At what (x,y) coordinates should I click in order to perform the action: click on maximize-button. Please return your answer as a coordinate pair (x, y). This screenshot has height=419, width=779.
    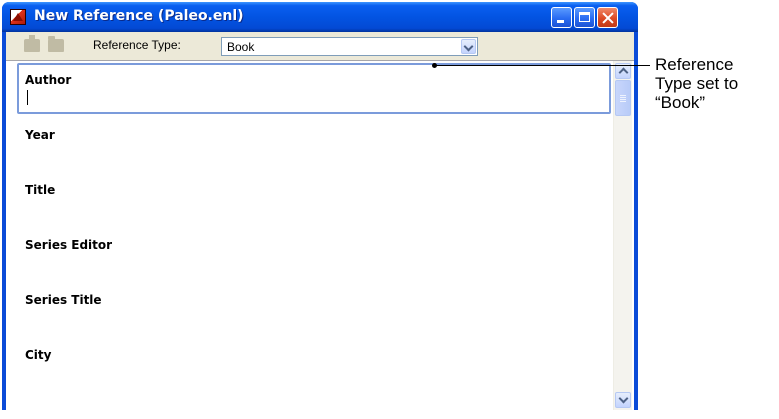
    Looking at the image, I should click on (584, 17).